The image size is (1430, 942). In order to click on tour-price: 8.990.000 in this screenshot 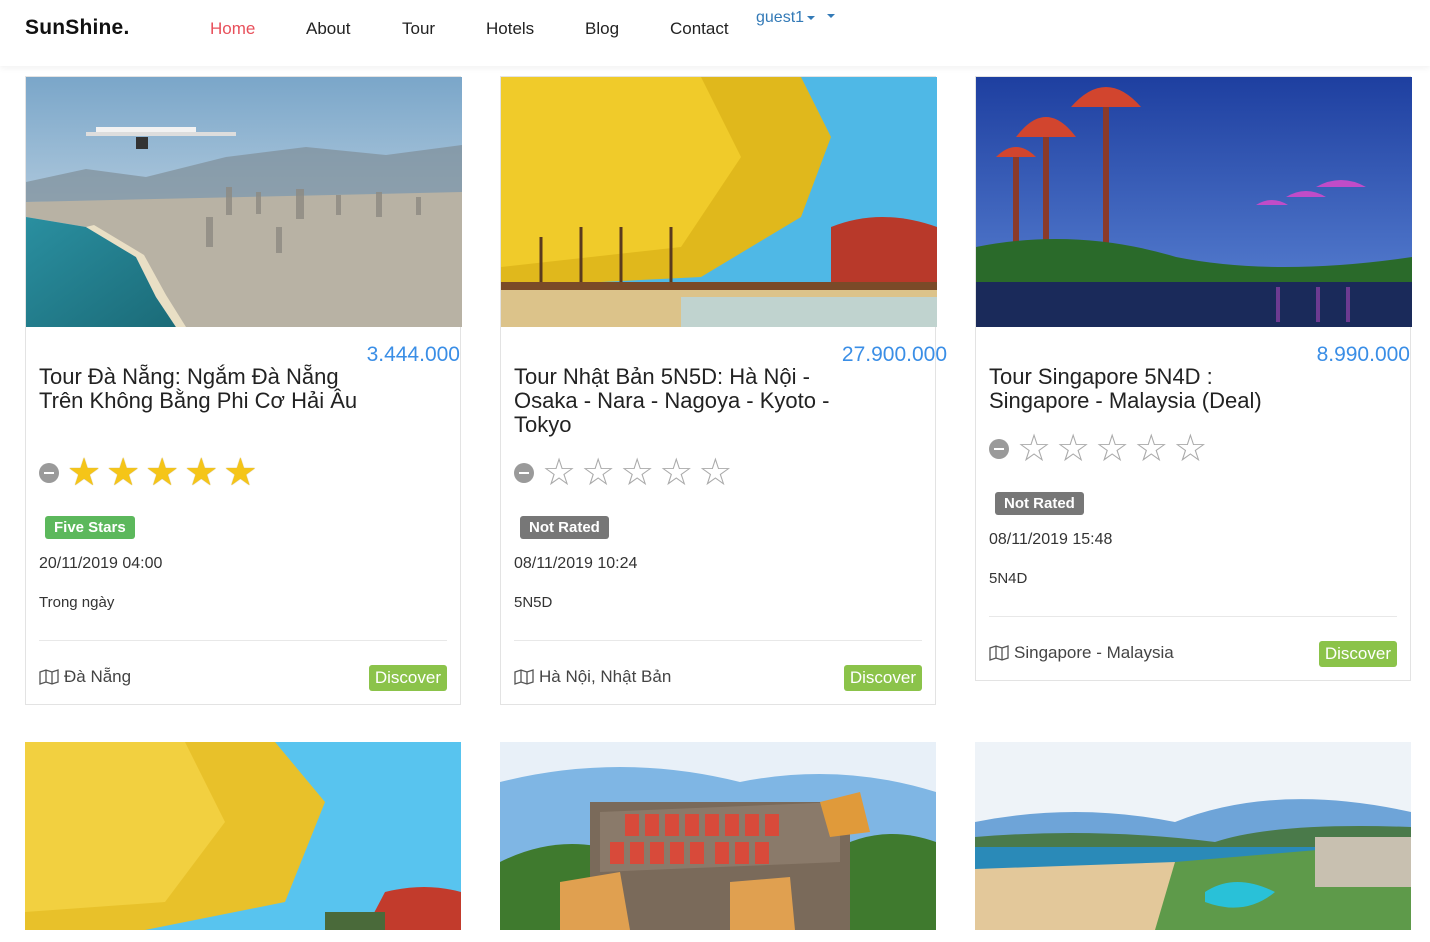, I will do `click(1363, 354)`.